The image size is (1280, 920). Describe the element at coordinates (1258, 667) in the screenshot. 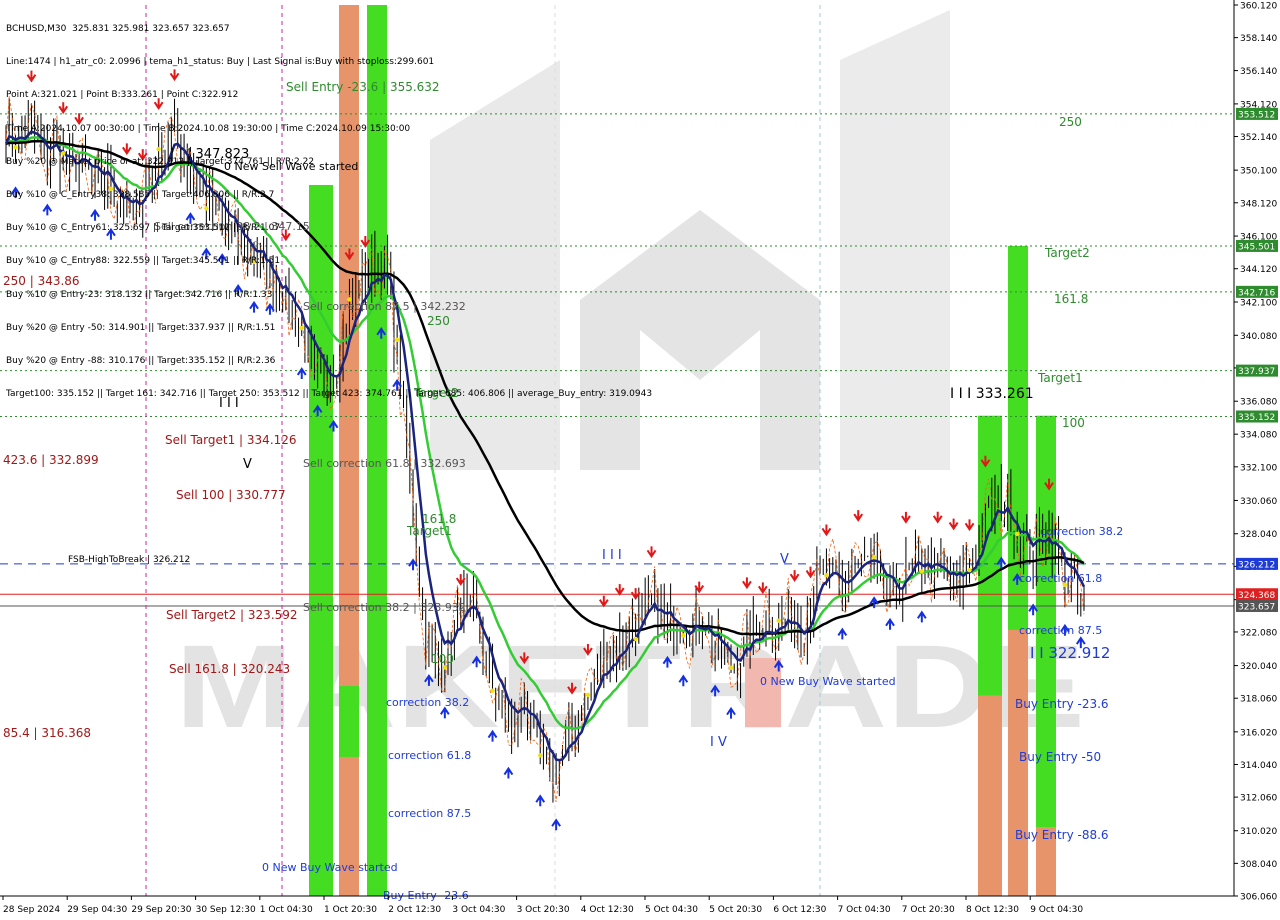

I see `price-tick-label: 320.040` at that location.